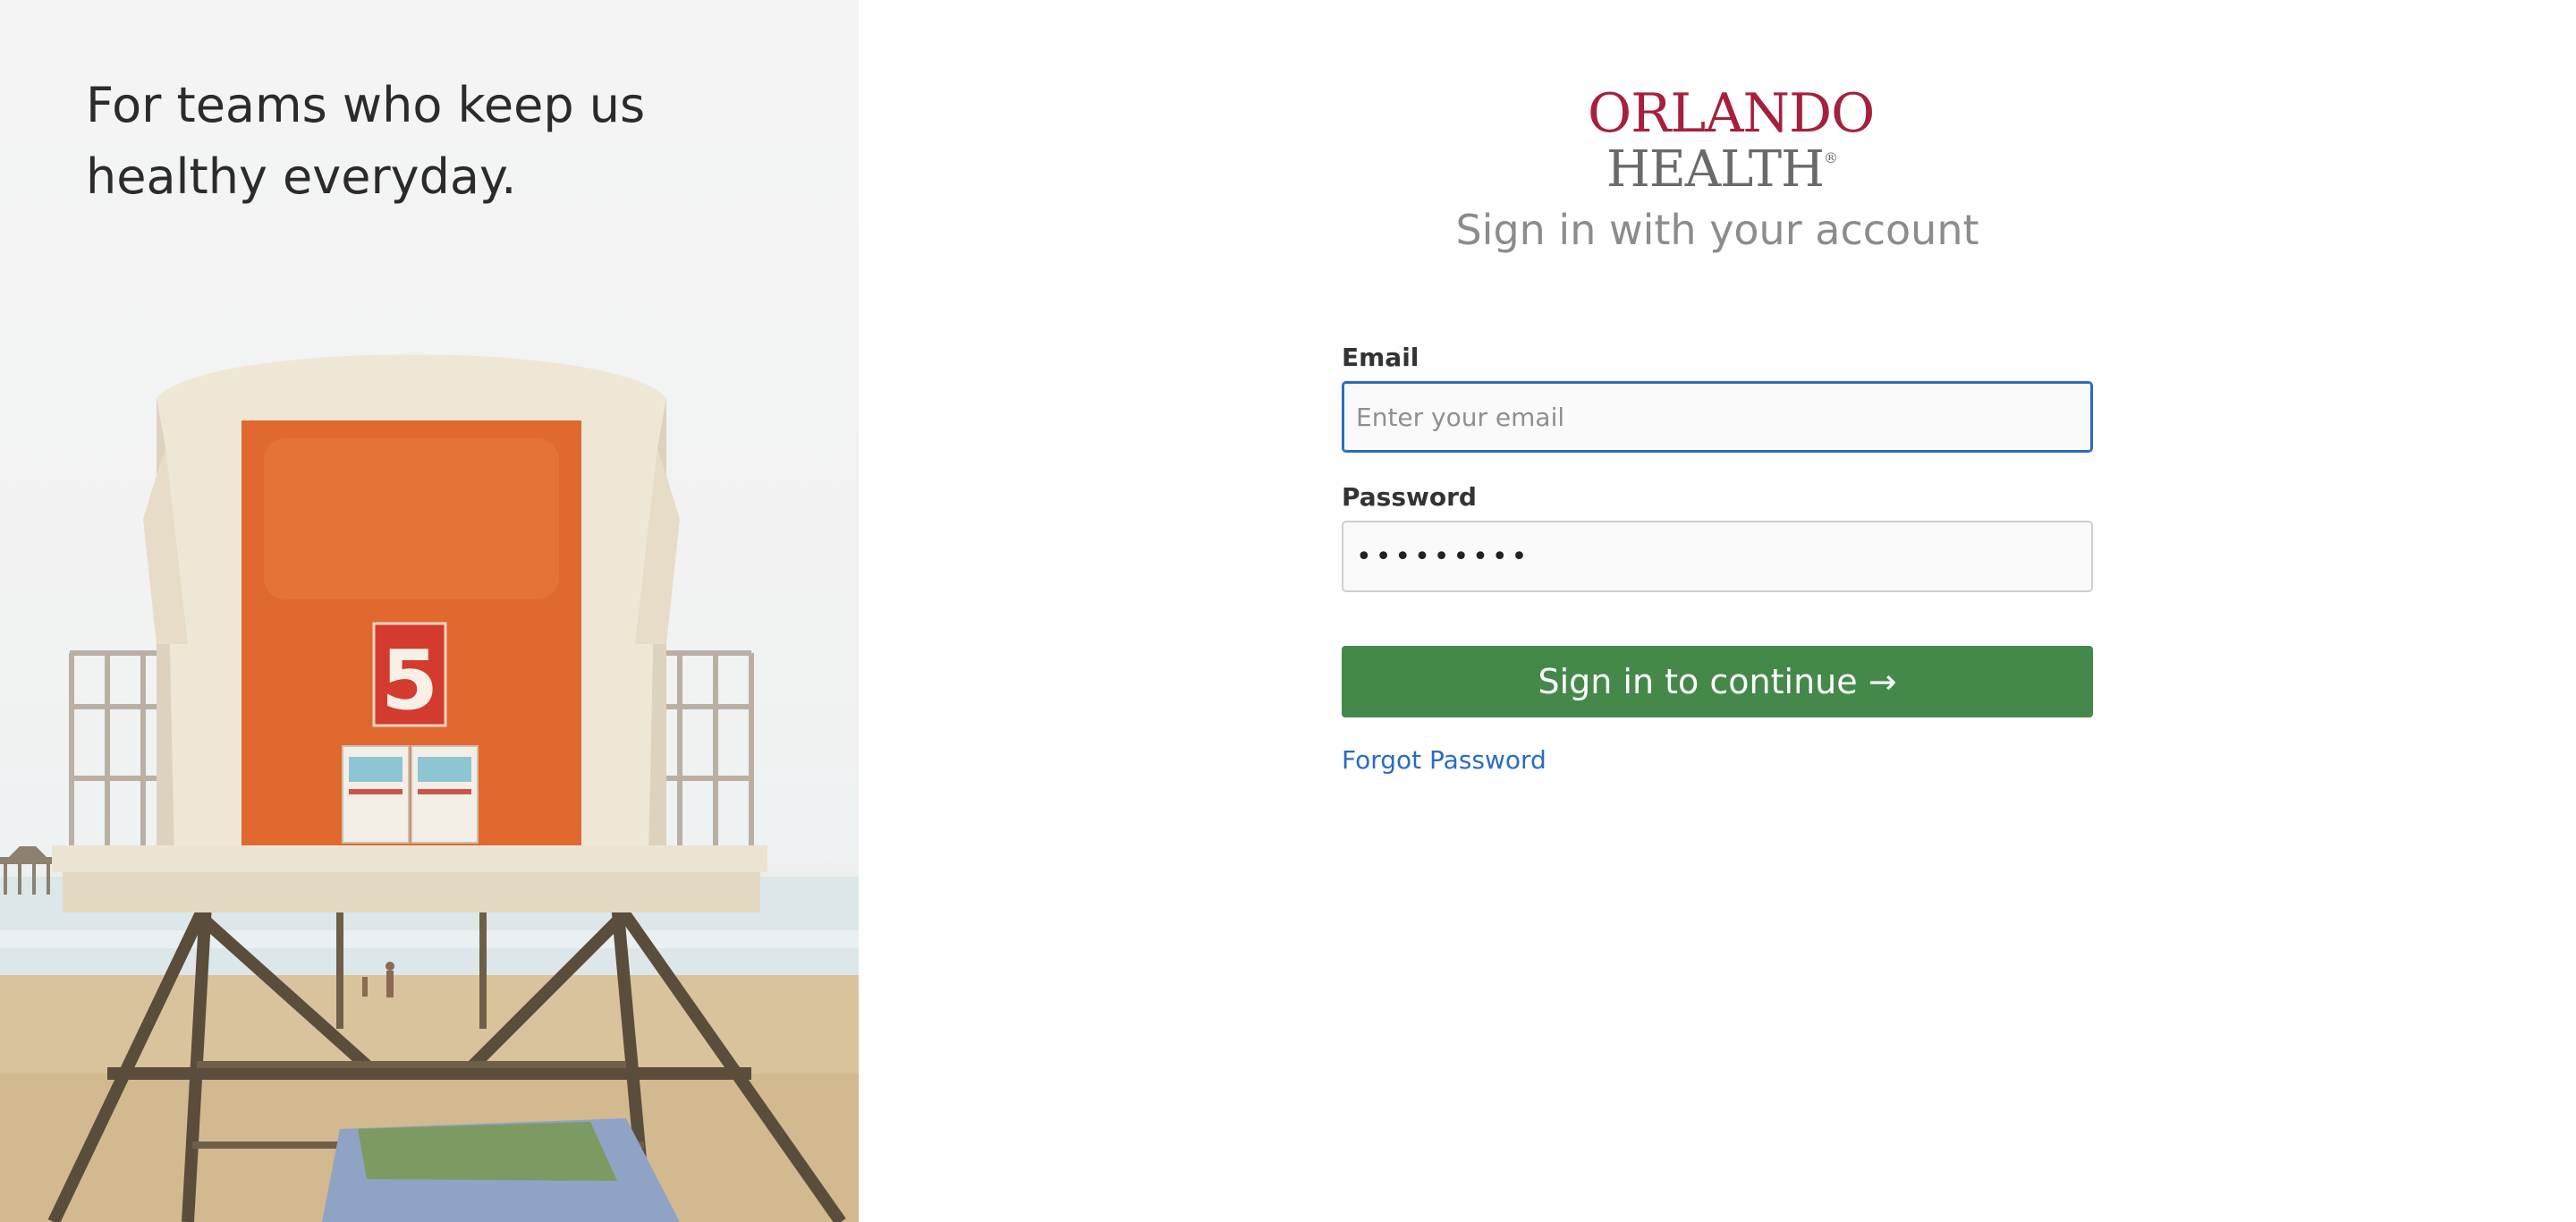 Image resolution: width=2576 pixels, height=1222 pixels. What do you see at coordinates (1830, 157) in the screenshot?
I see `registered-mark: ®` at bounding box center [1830, 157].